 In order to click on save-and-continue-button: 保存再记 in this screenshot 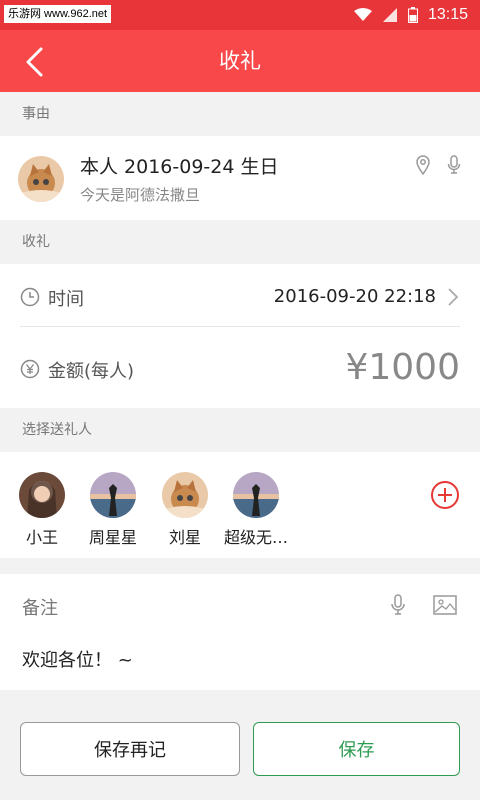, I will do `click(130, 749)`.